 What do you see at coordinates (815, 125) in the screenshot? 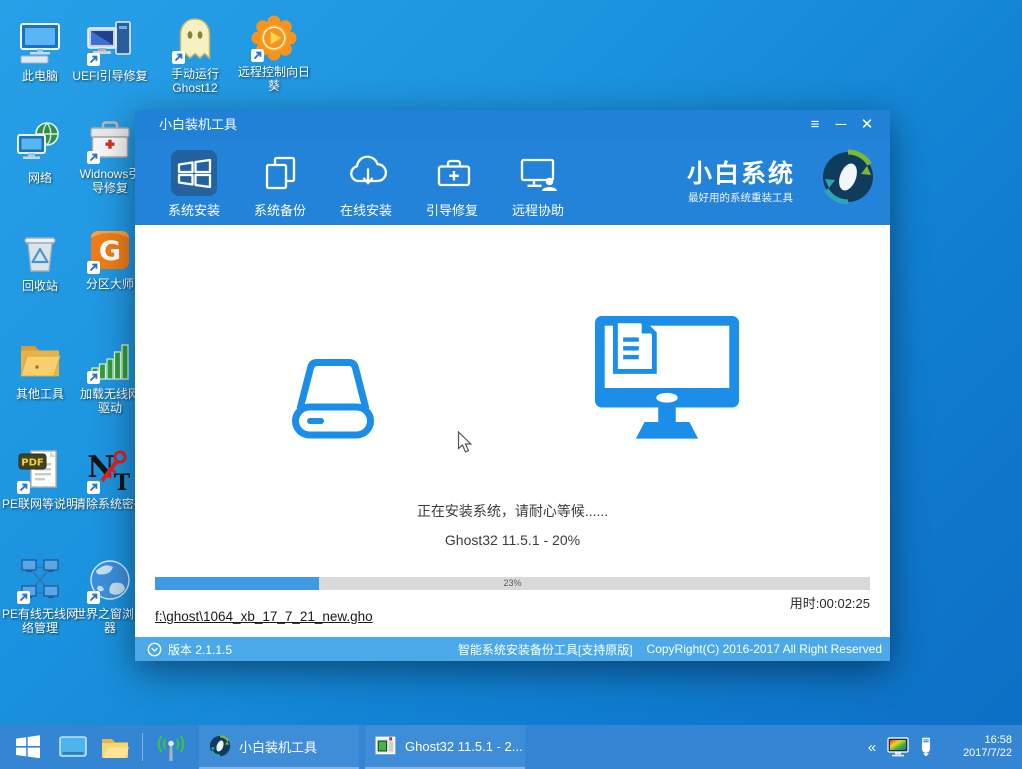
I see `menu-icon: ≡` at bounding box center [815, 125].